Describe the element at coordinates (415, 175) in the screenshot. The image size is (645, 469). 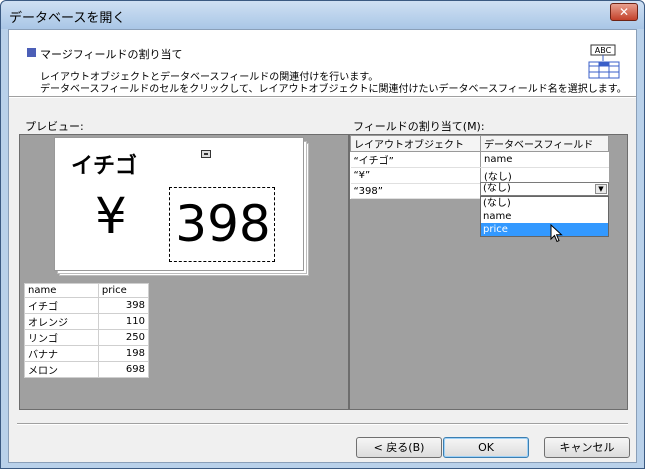
I see `cell-layout-object: “¥”` at that location.